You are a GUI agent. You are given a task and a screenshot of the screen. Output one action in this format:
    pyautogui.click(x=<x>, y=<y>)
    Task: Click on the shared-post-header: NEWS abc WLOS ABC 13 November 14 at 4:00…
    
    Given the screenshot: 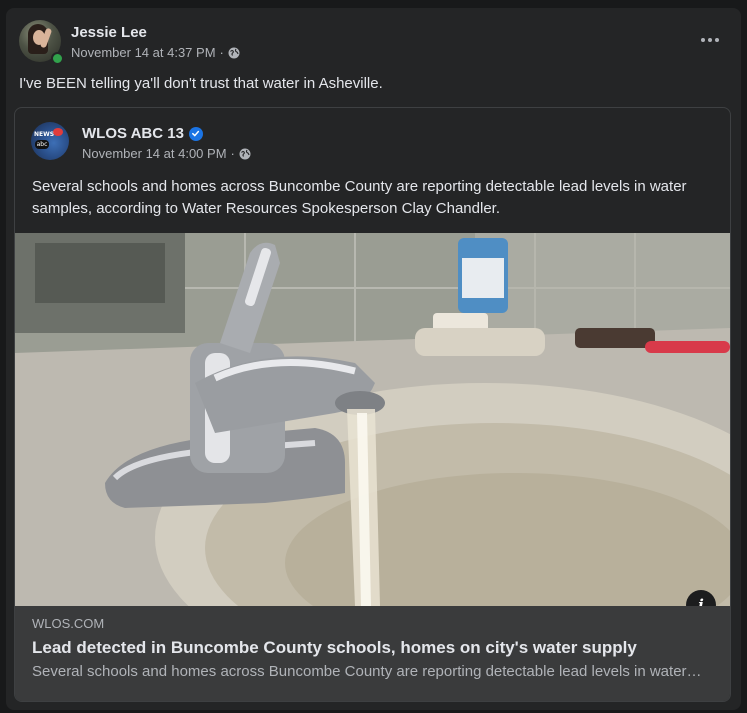 What is the action you would take?
    pyautogui.click(x=371, y=144)
    